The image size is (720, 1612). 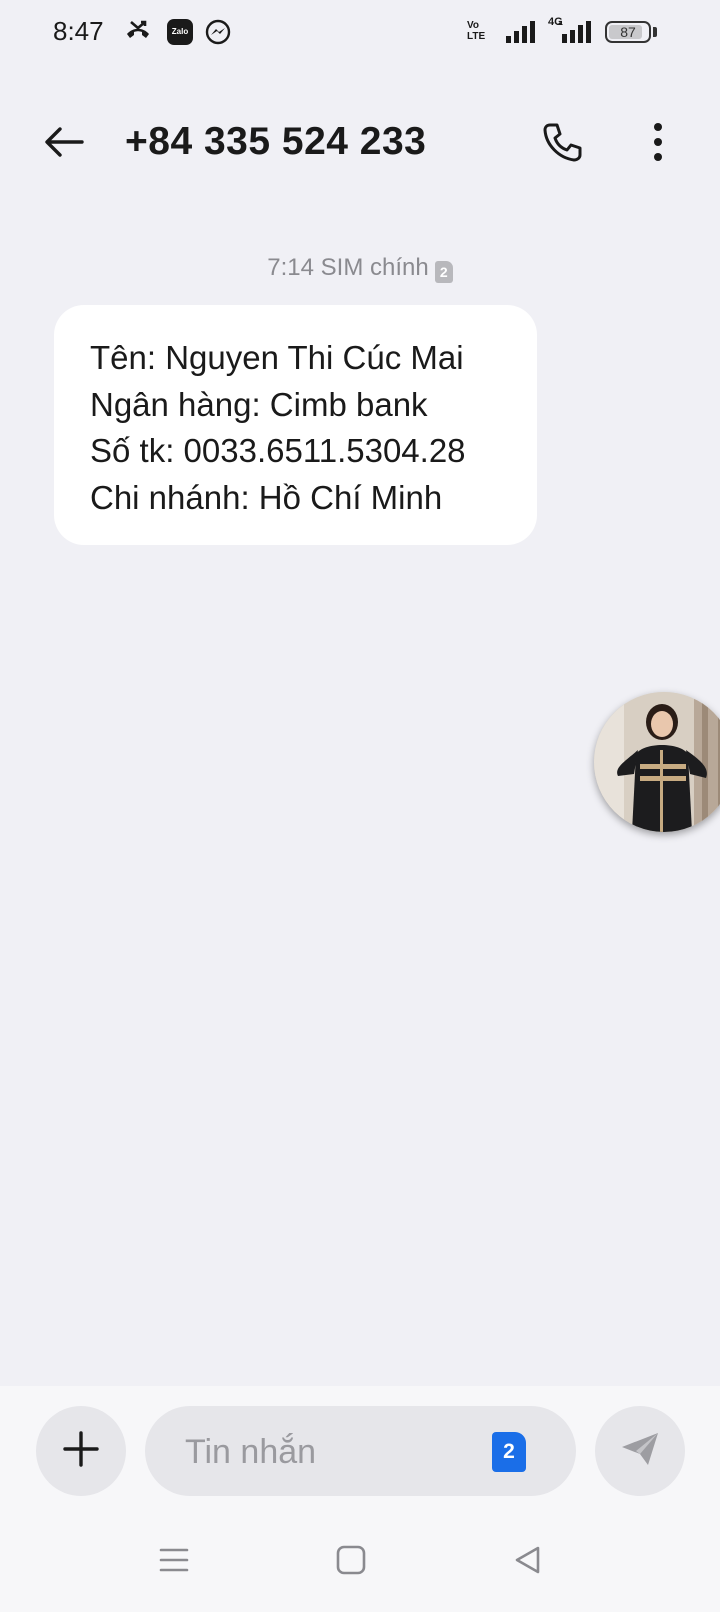 I want to click on chat-head-photo, so click(x=657, y=762).